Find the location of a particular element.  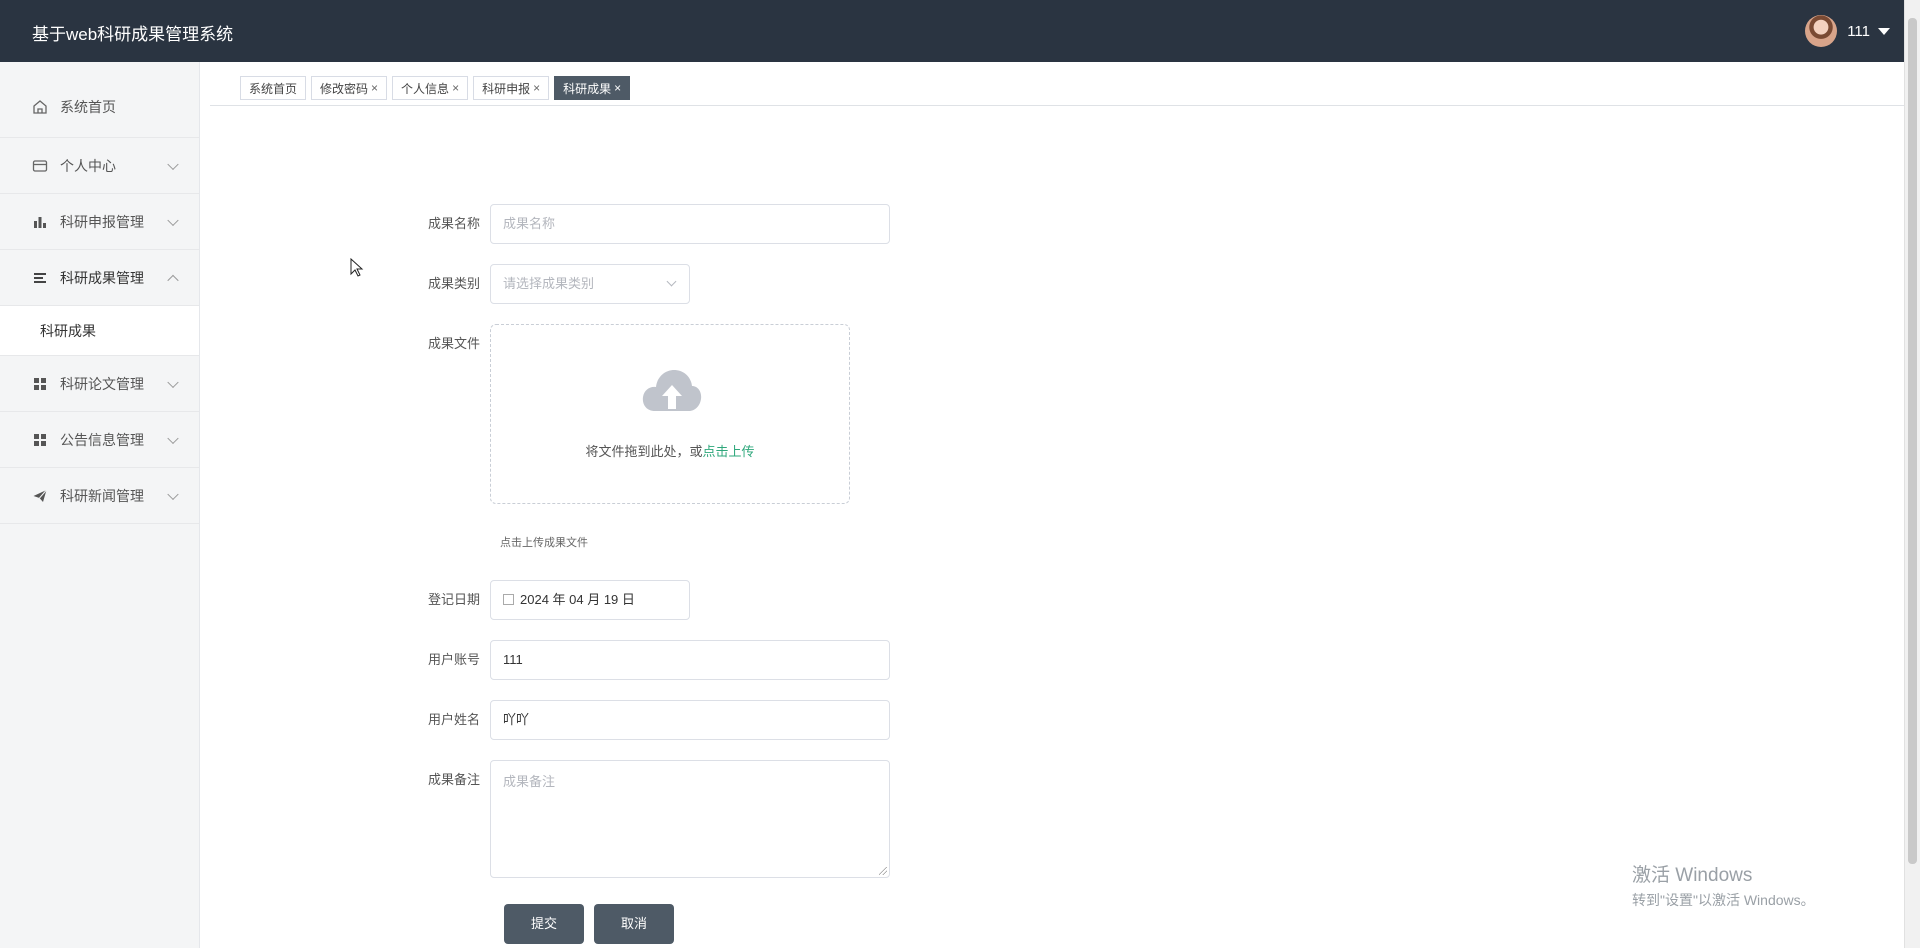

calendar-icon is located at coordinates (508, 599).